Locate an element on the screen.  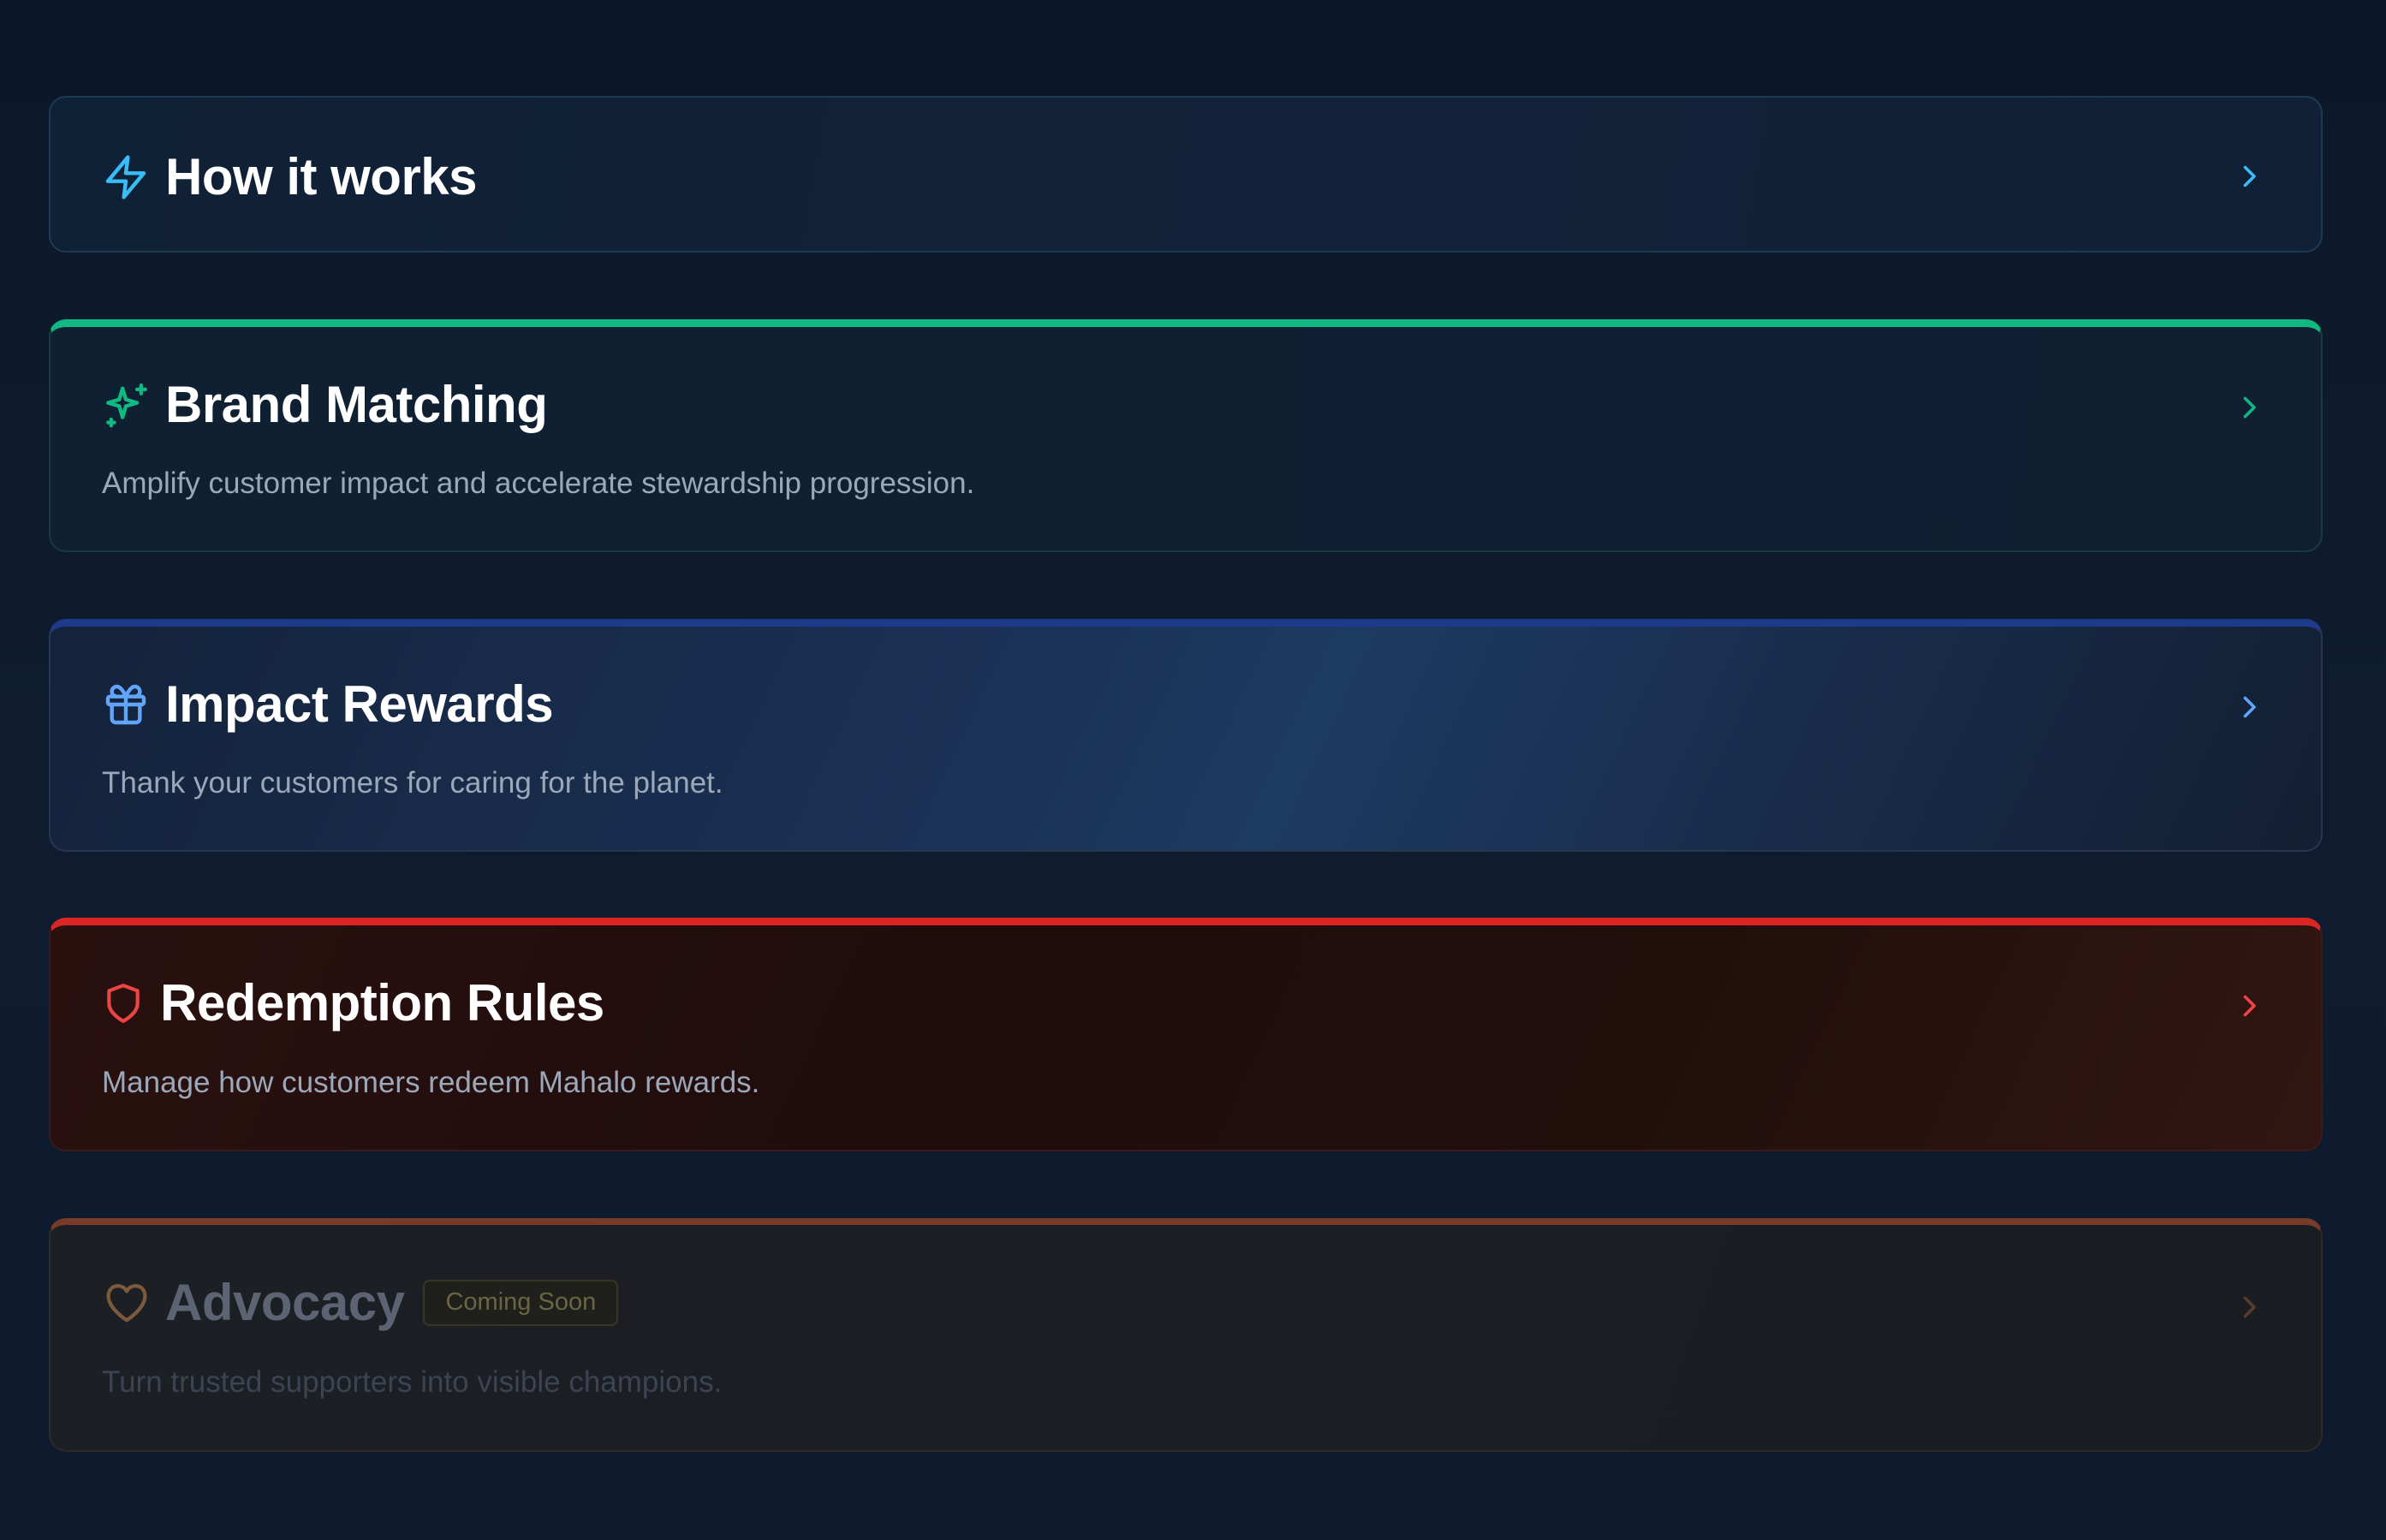
sparkles-icon is located at coordinates (127, 405).